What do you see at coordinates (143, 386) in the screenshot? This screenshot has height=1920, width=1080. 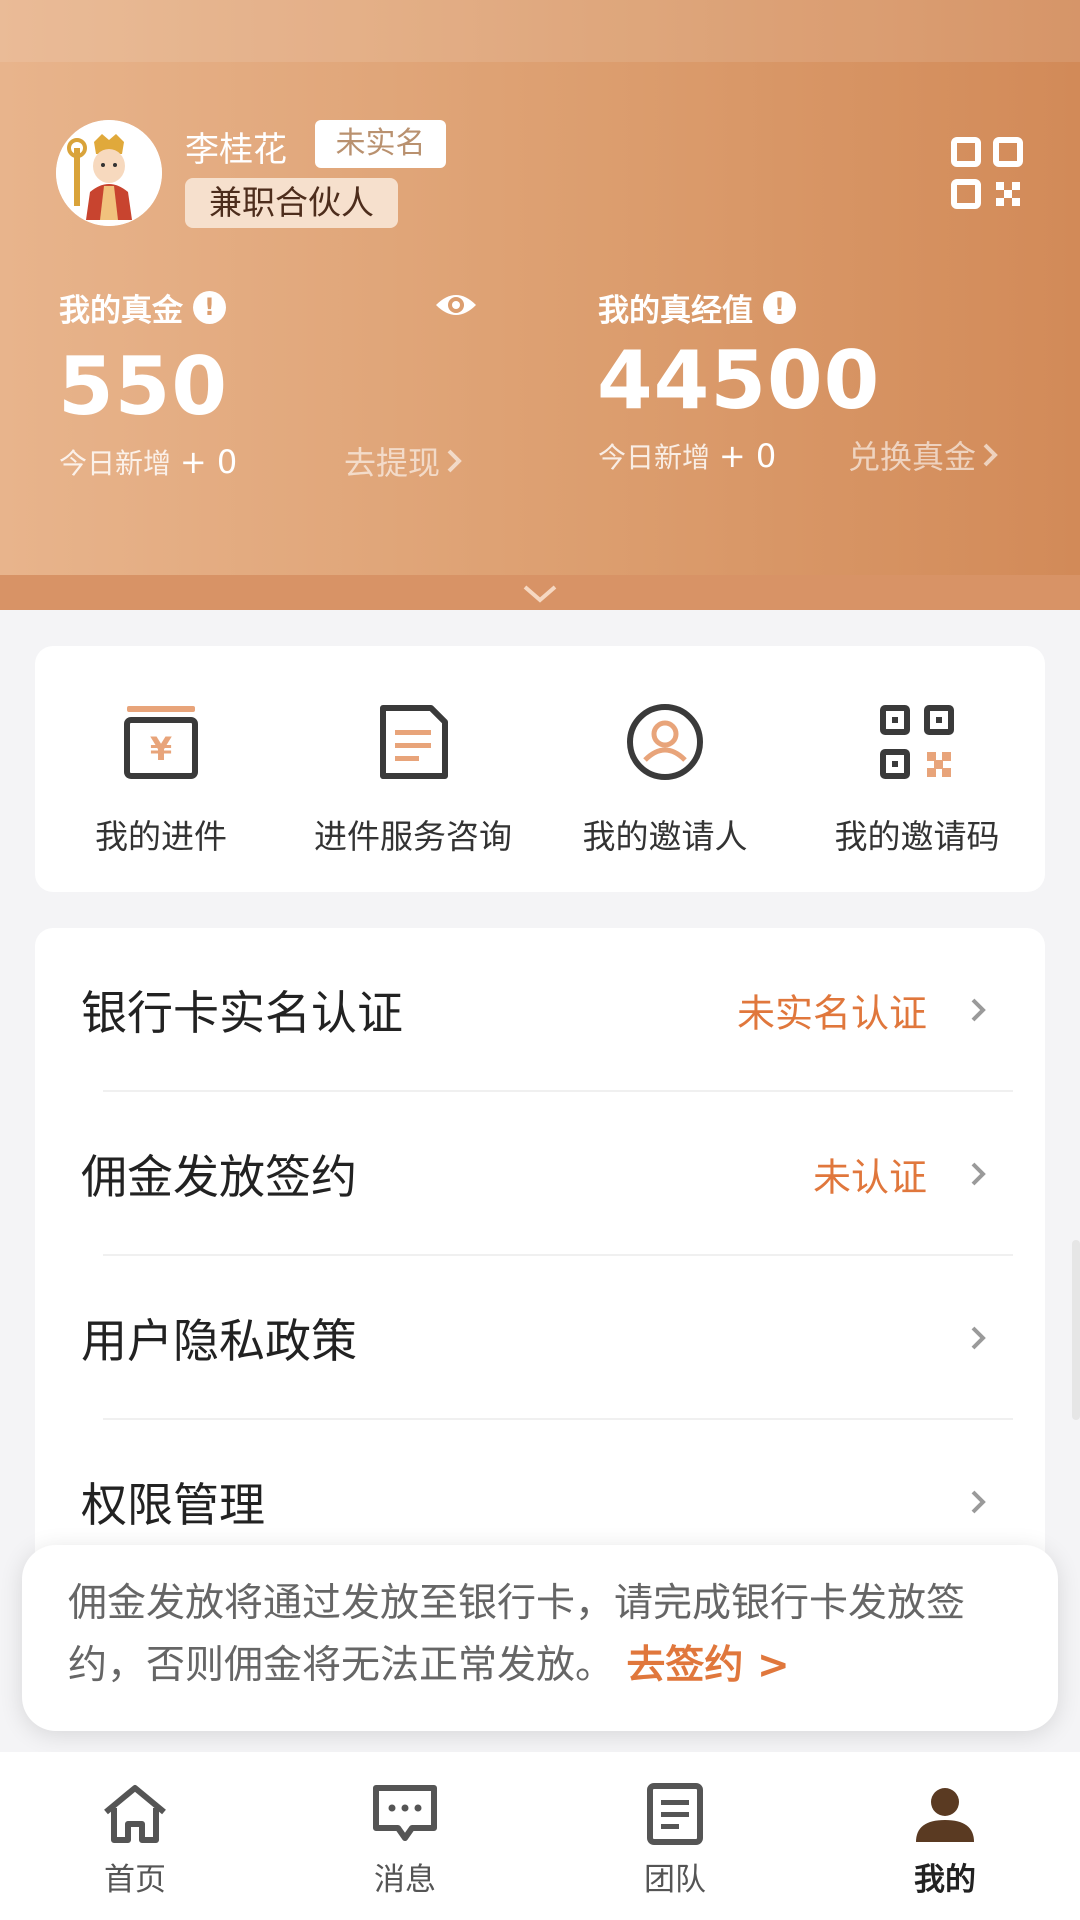 I see `gold-value: 550` at bounding box center [143, 386].